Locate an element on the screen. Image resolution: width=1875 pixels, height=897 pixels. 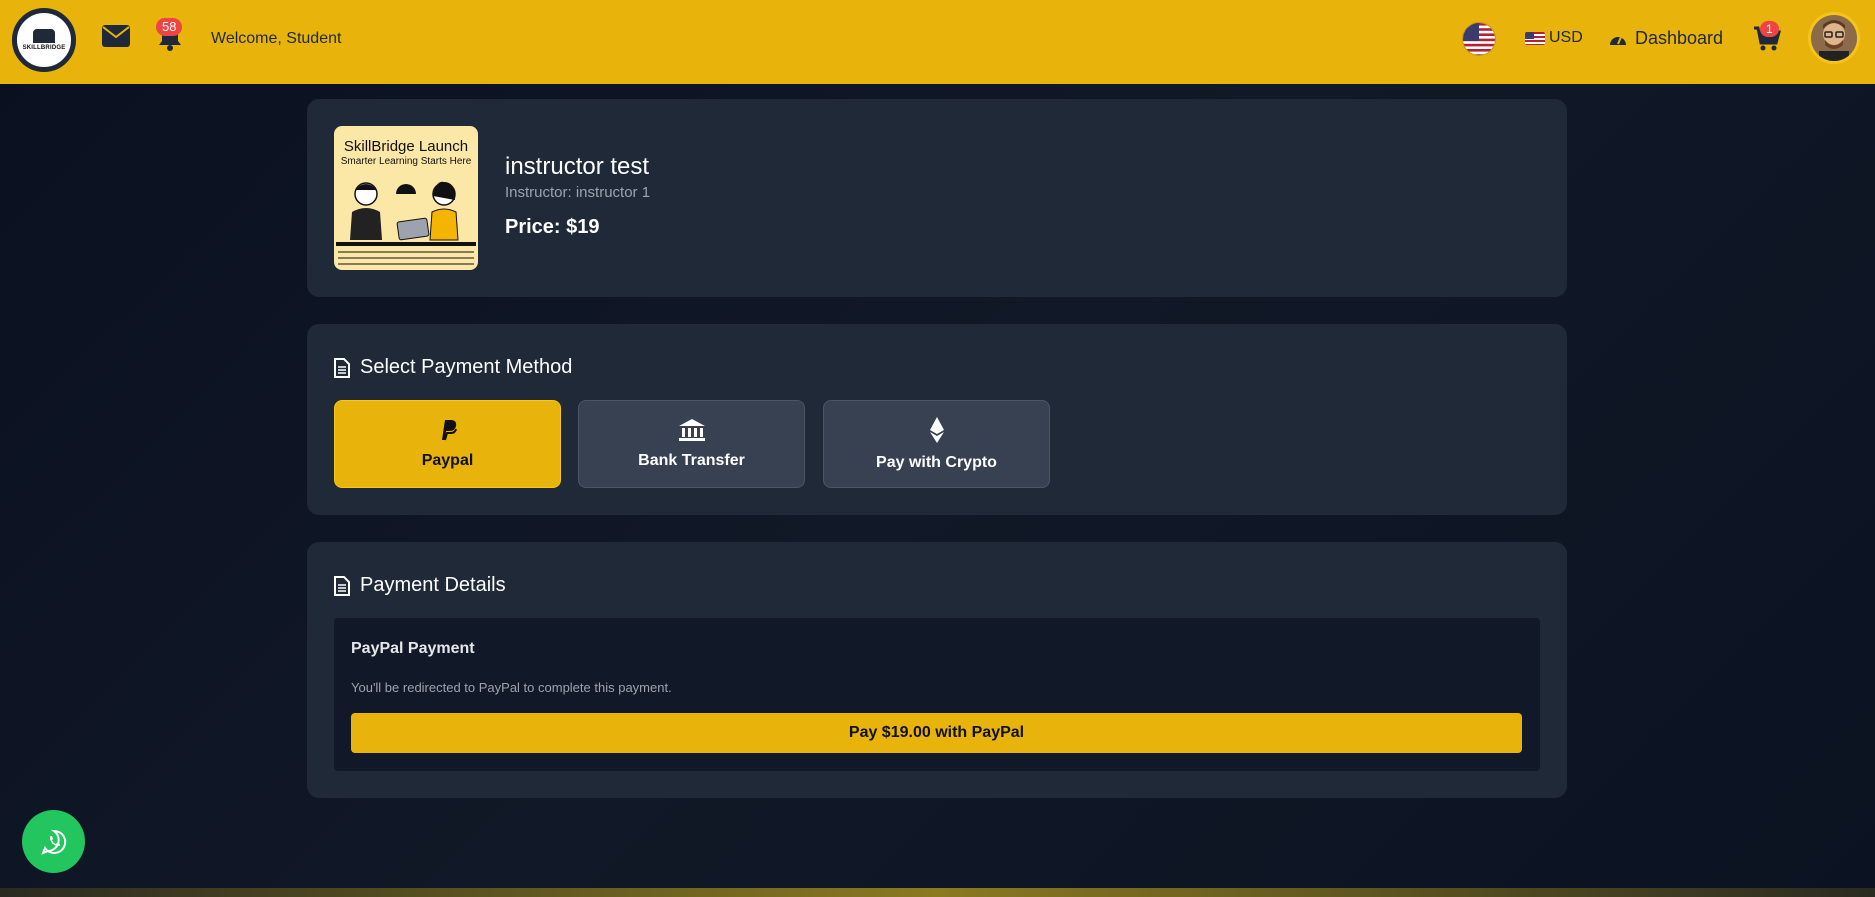
whatsapp-icon is located at coordinates (53, 842).